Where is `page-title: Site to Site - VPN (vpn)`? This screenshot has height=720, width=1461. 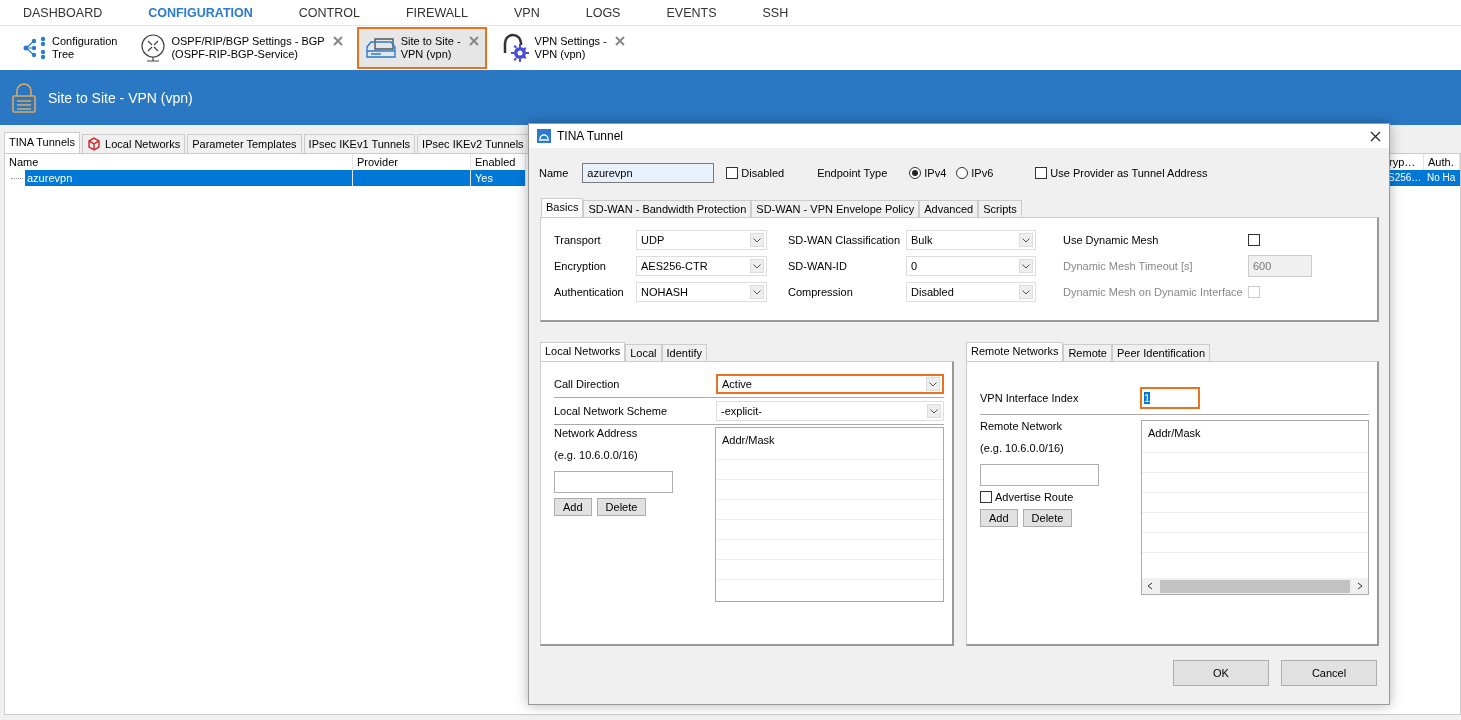
page-title: Site to Site - VPN (vpn) is located at coordinates (120, 97).